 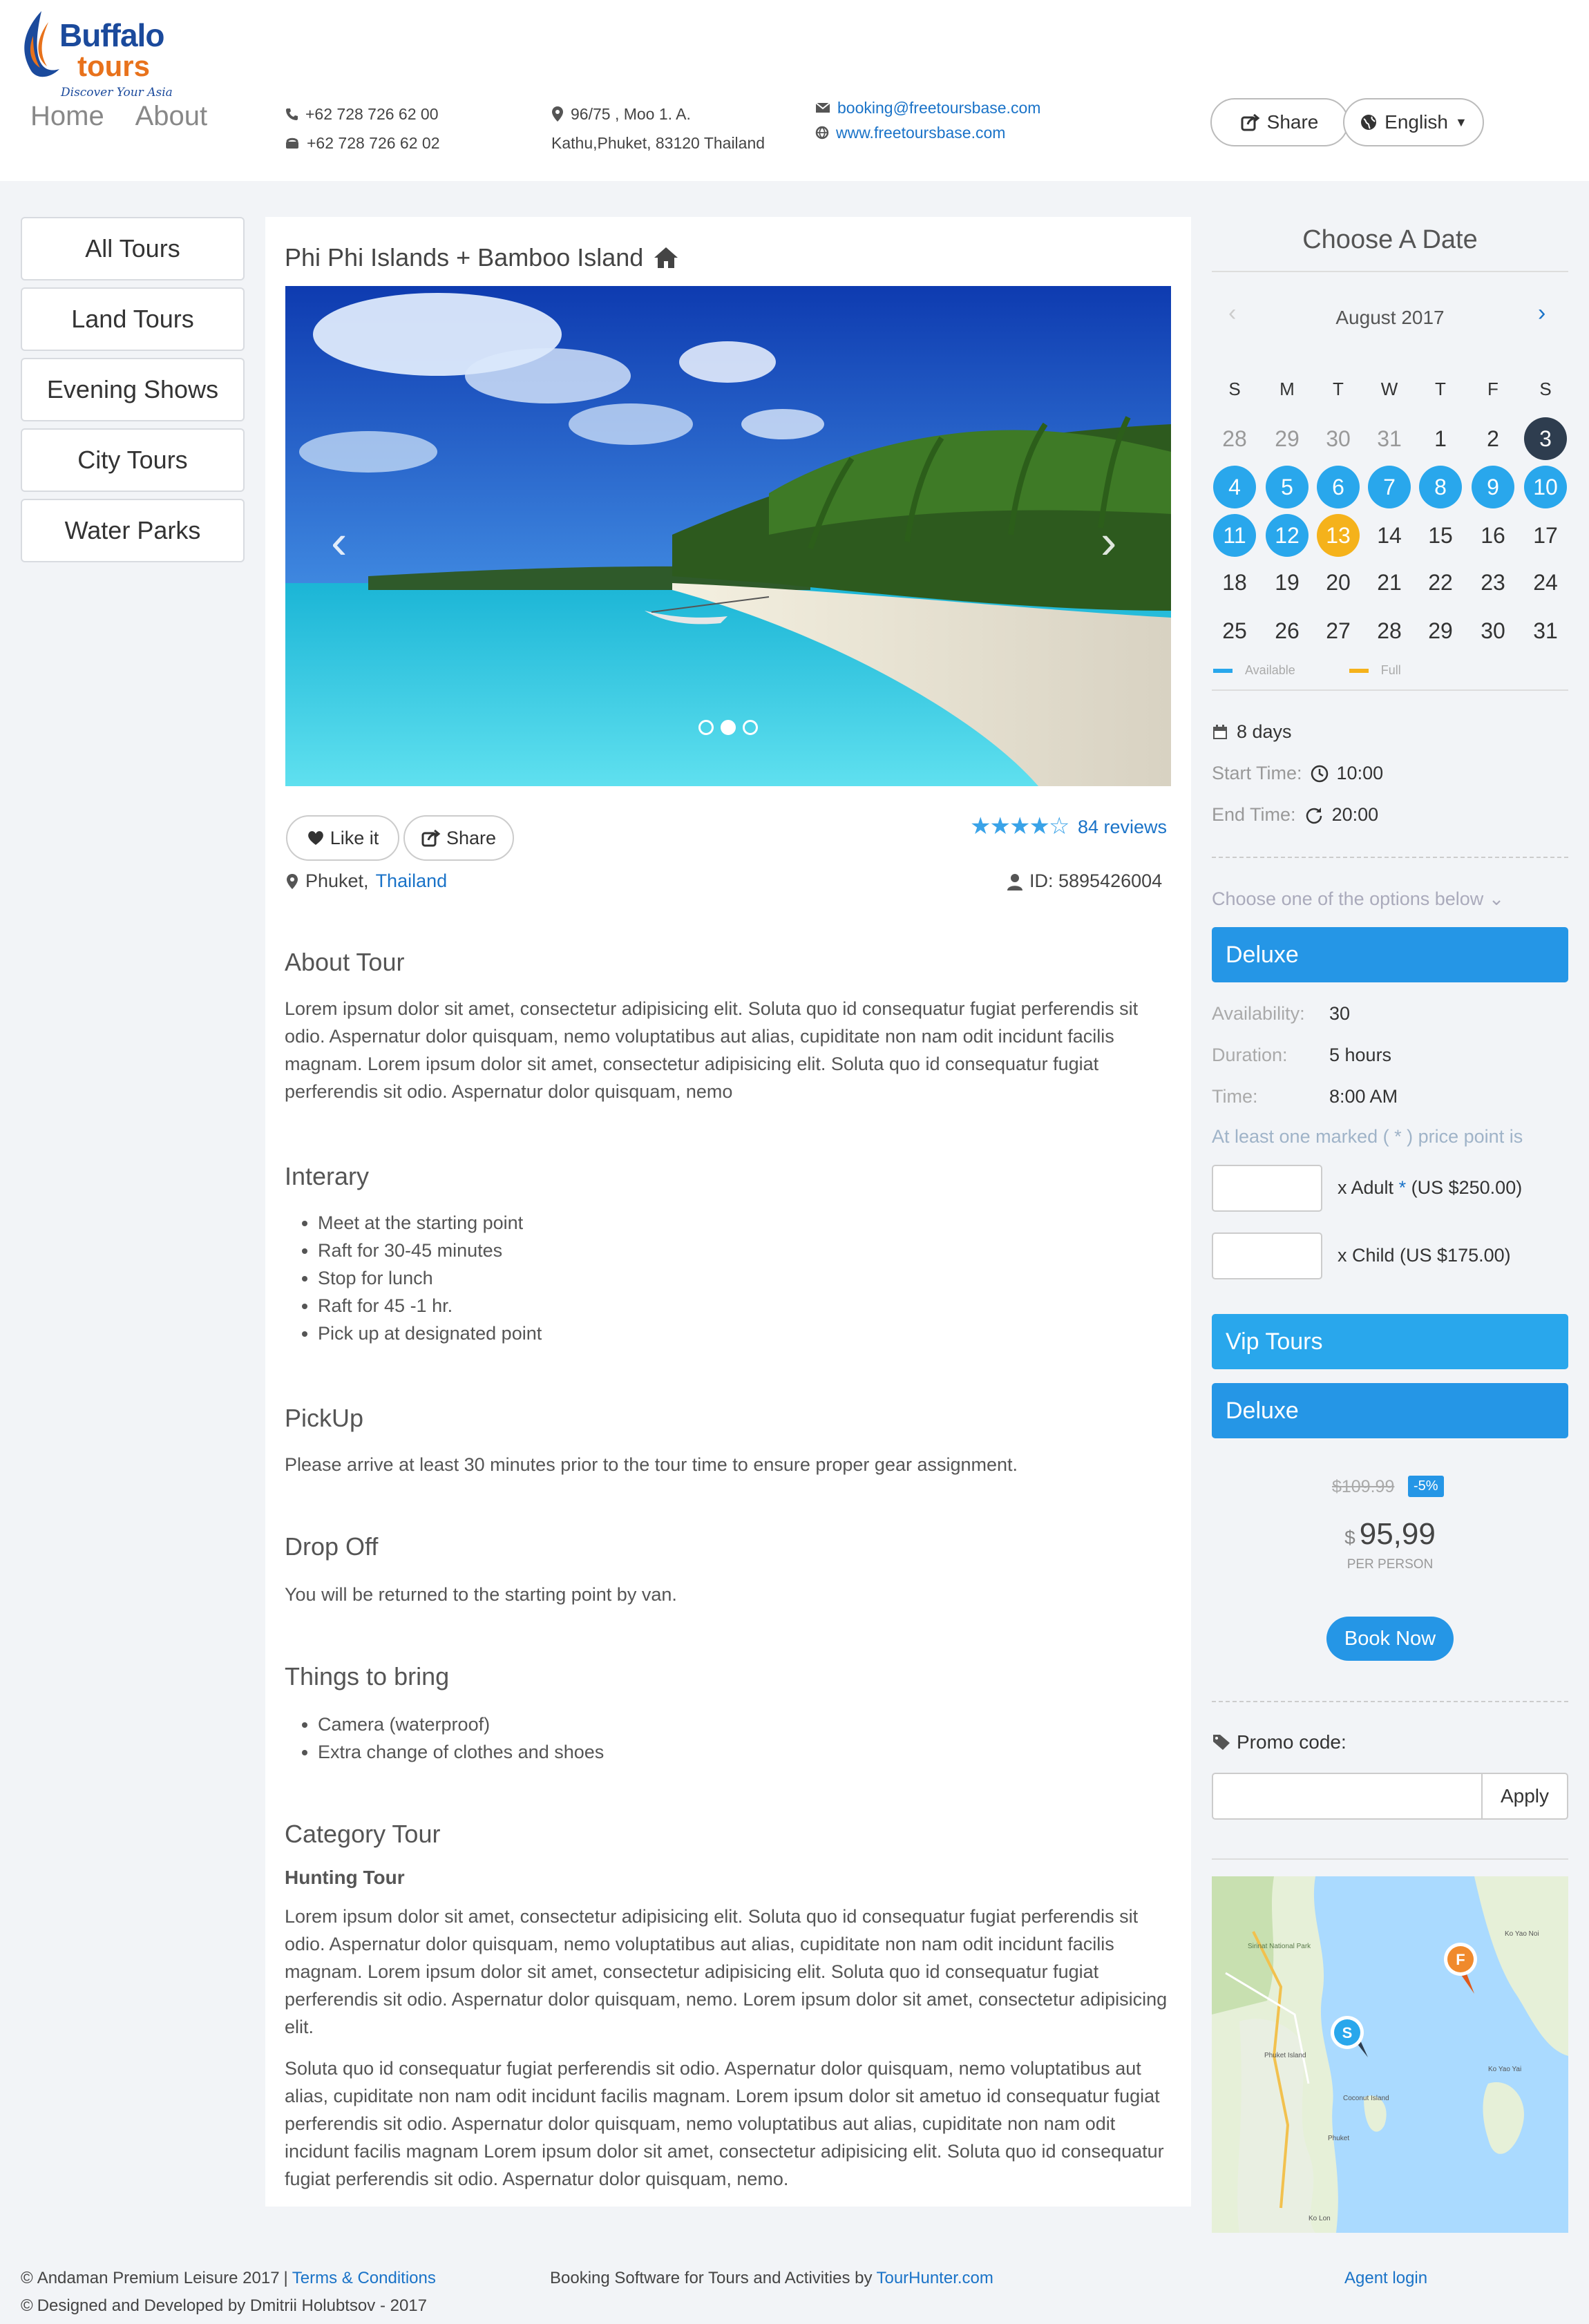 What do you see at coordinates (1440, 535) in the screenshot?
I see `calendar-day: 15` at bounding box center [1440, 535].